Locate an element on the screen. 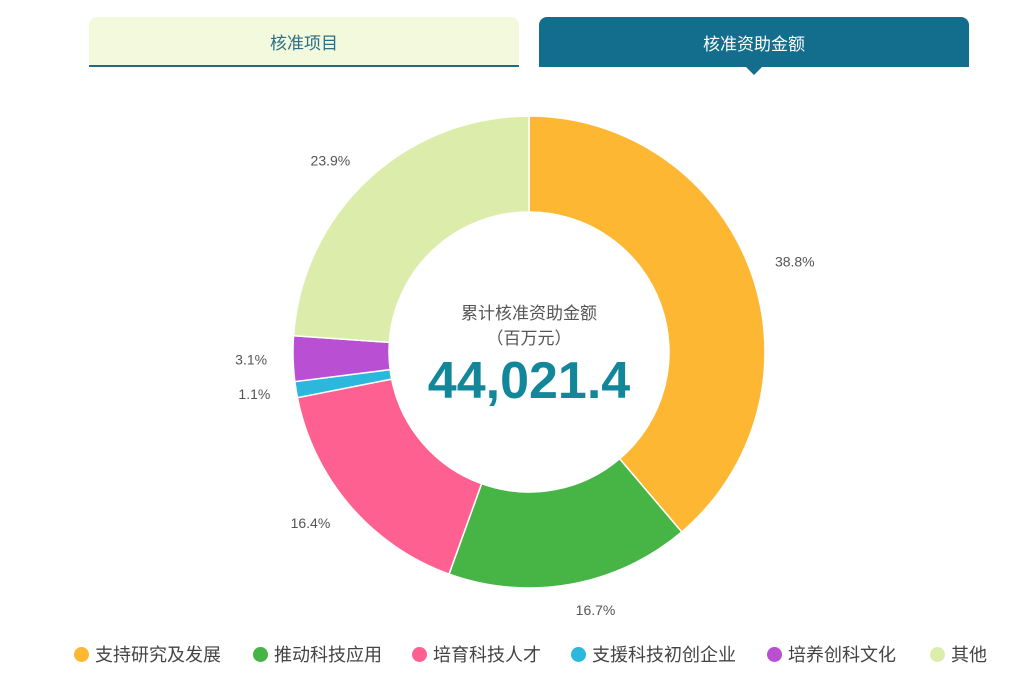 The height and width of the screenshot is (688, 1029). legend-item: 培养创科文化 is located at coordinates (831, 654).